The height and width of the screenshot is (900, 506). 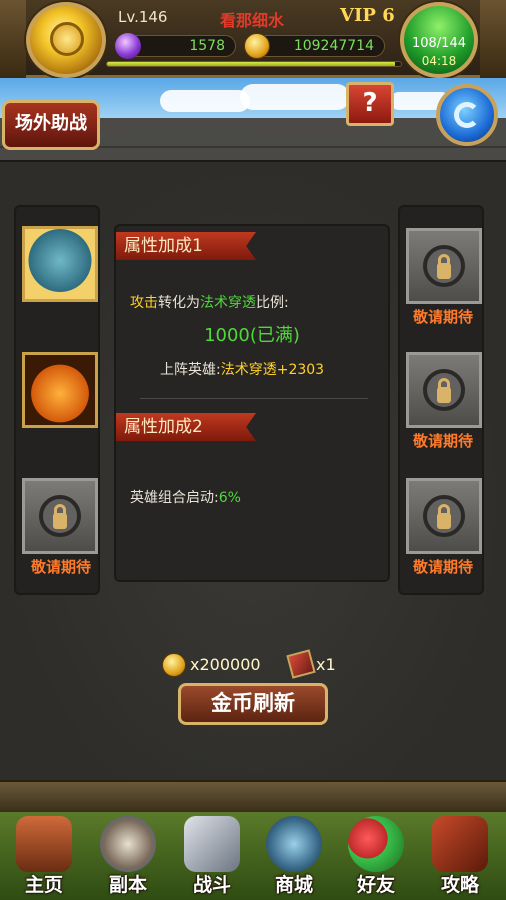 What do you see at coordinates (326, 664) in the screenshot?
I see `item-cost: x1` at bounding box center [326, 664].